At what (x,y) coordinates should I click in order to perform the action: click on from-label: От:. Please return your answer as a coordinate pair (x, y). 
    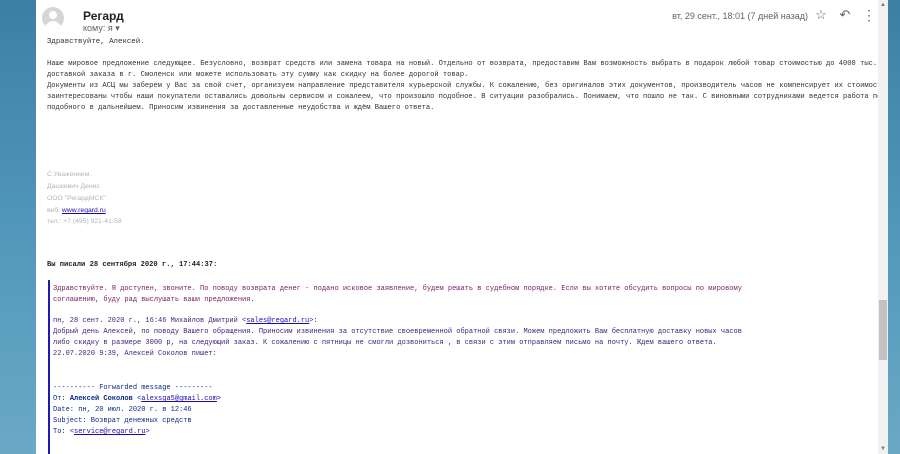
    Looking at the image, I should click on (61, 399).